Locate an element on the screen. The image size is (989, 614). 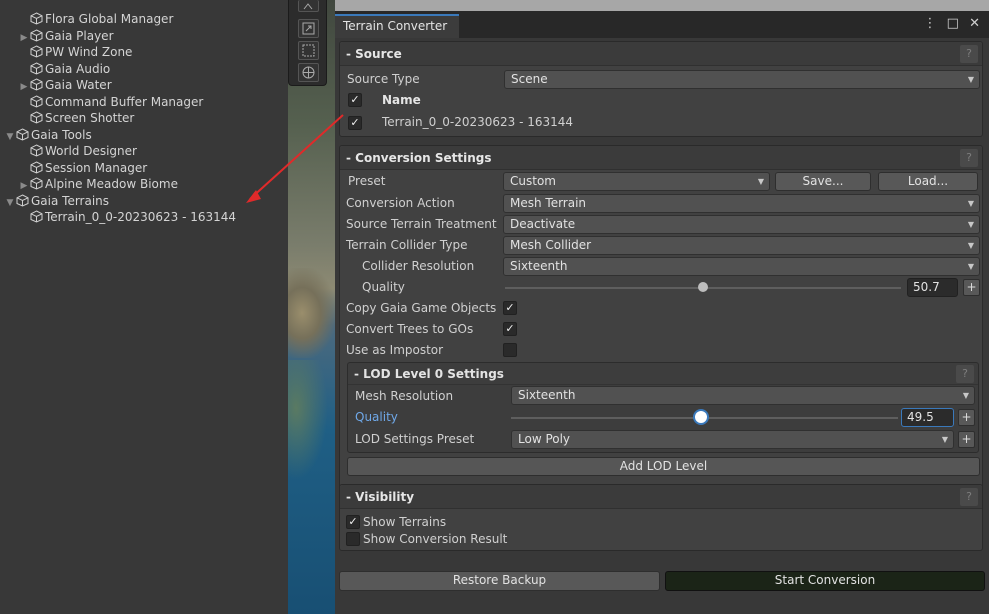
scene-terrain-island is located at coordinates (311, 313).